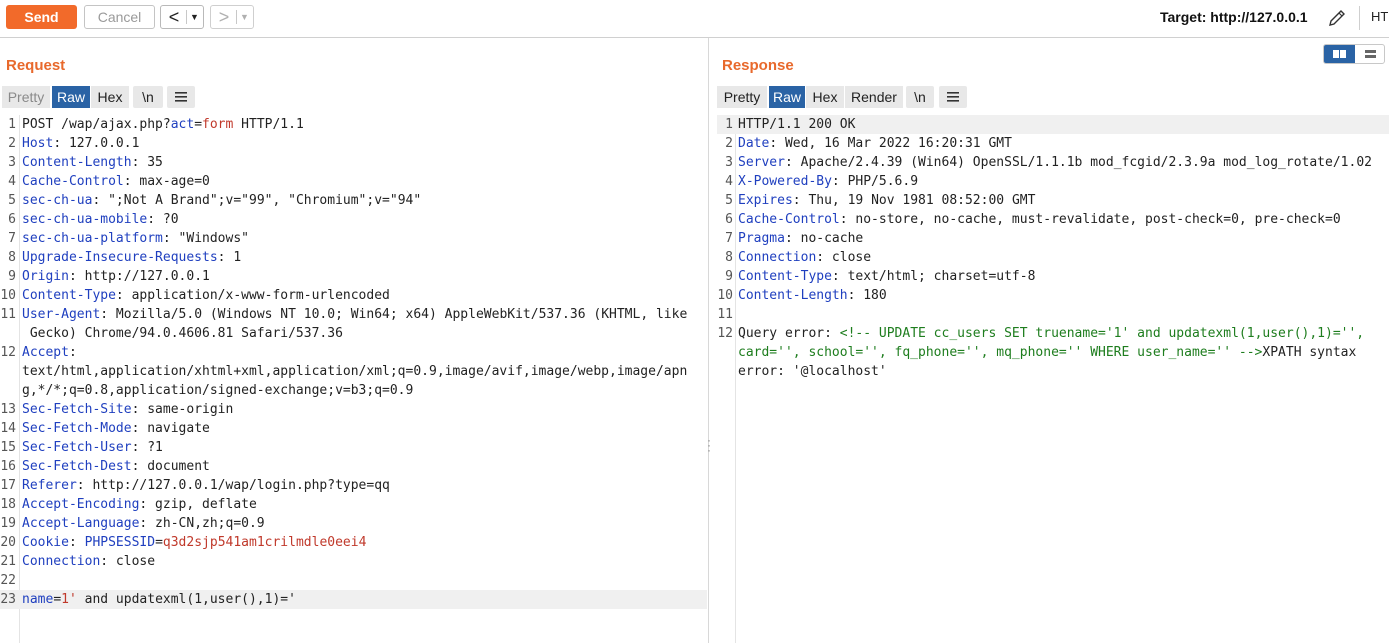 The image size is (1389, 643). Describe the element at coordinates (170, 466) in the screenshot. I see `token: : document` at that location.